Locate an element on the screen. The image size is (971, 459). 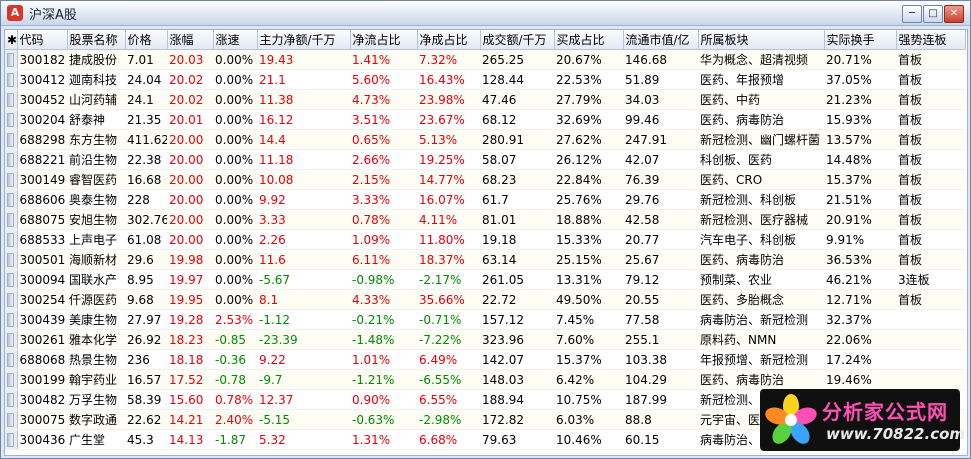
row-marker-header: ✱ is located at coordinates (11, 40).